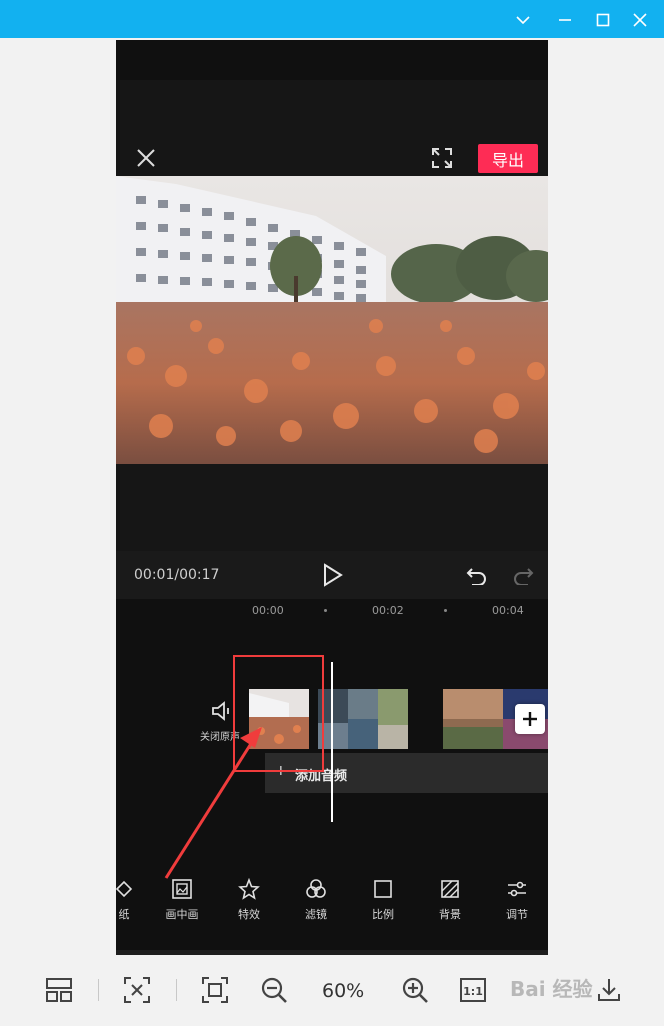 This screenshot has height=1026, width=664. What do you see at coordinates (316, 914) in the screenshot?
I see `tool-label: 滤镜` at bounding box center [316, 914].